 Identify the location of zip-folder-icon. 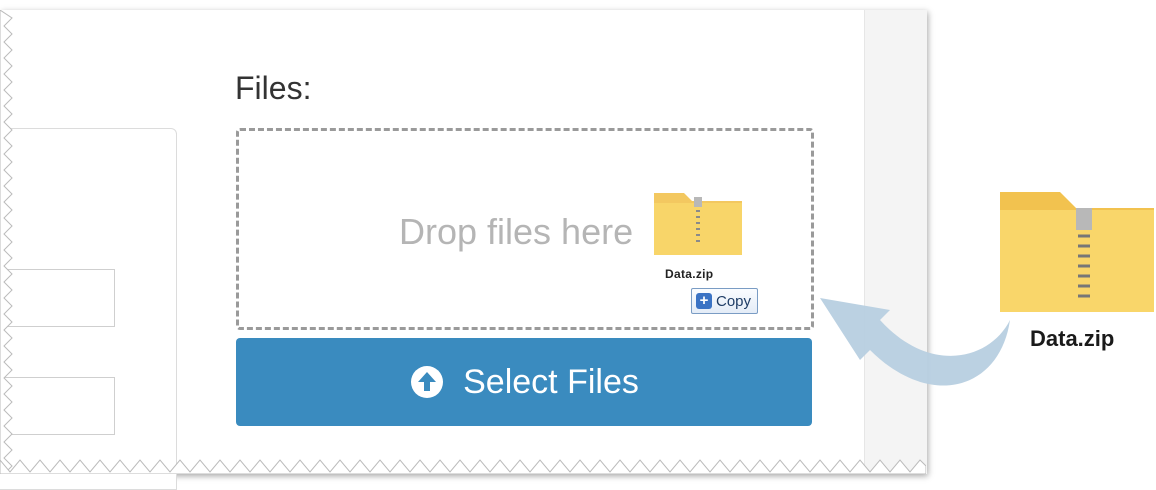
(698, 224).